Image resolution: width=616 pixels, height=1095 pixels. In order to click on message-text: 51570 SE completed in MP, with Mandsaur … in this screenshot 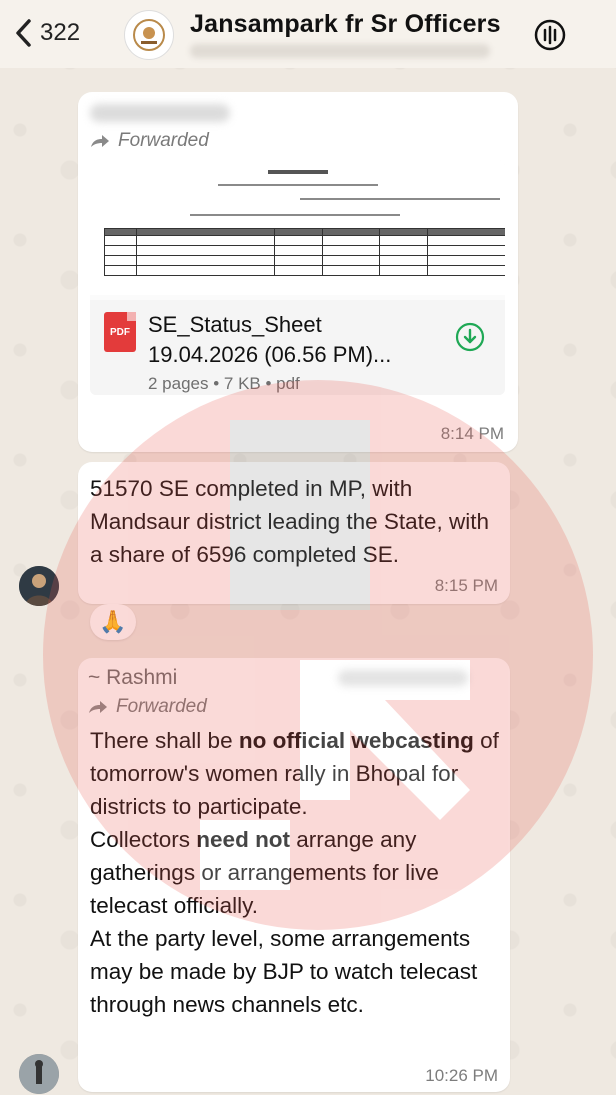, I will do `click(289, 521)`.